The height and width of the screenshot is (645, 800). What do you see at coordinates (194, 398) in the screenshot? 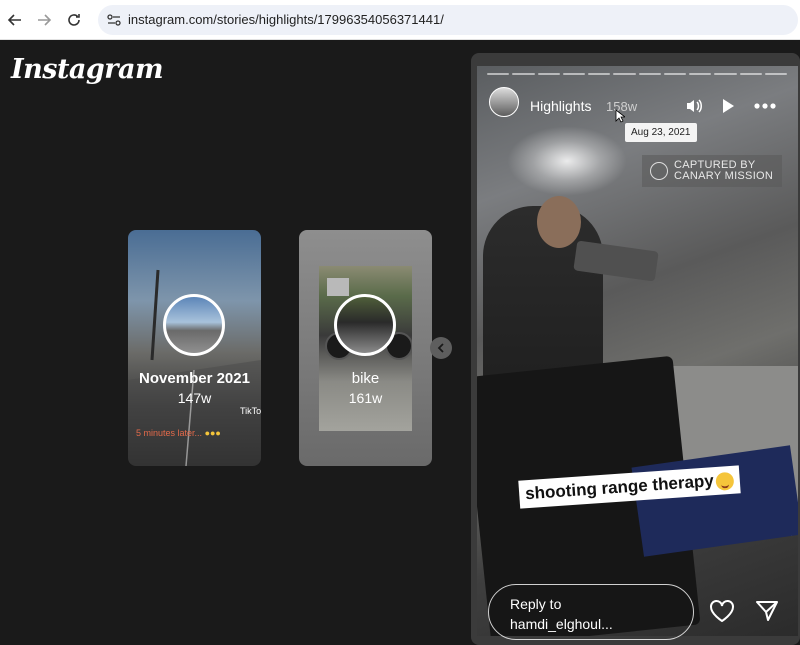
I see `highlight-age: 147w` at bounding box center [194, 398].